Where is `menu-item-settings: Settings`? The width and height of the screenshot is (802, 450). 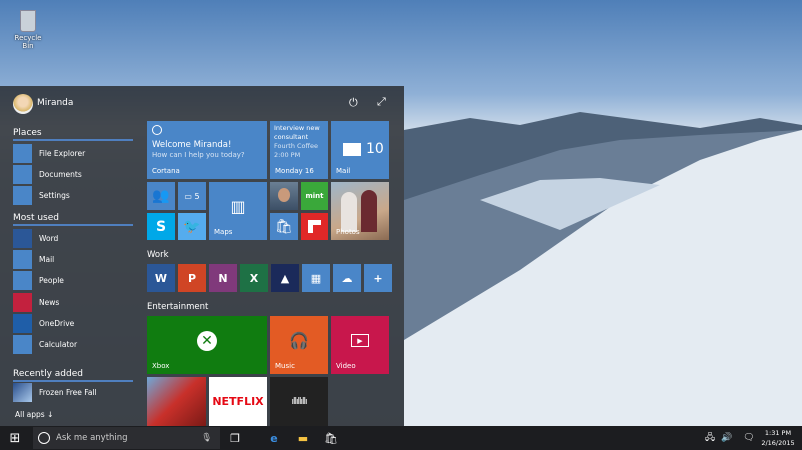 menu-item-settings: Settings is located at coordinates (73, 196).